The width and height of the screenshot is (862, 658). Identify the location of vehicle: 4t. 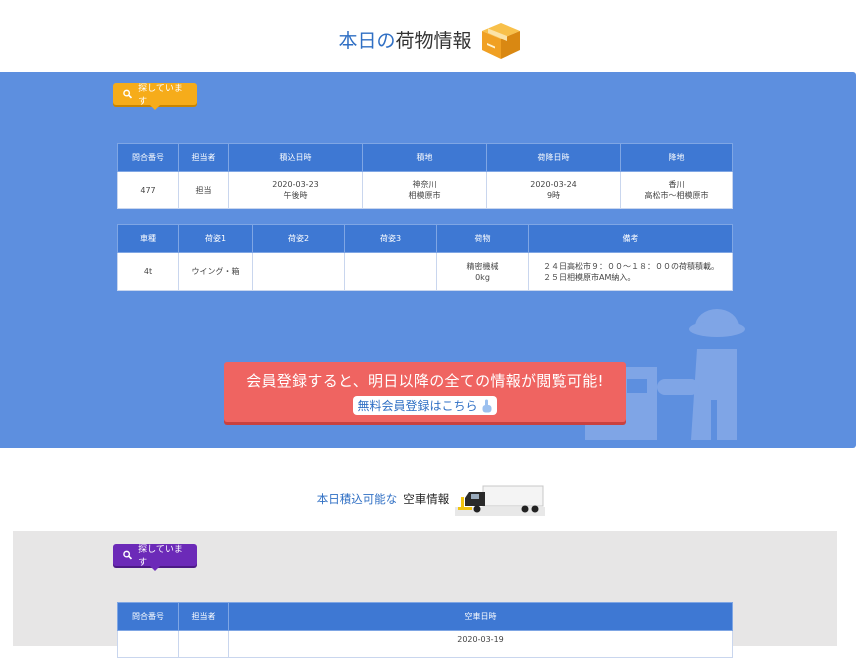
(148, 271).